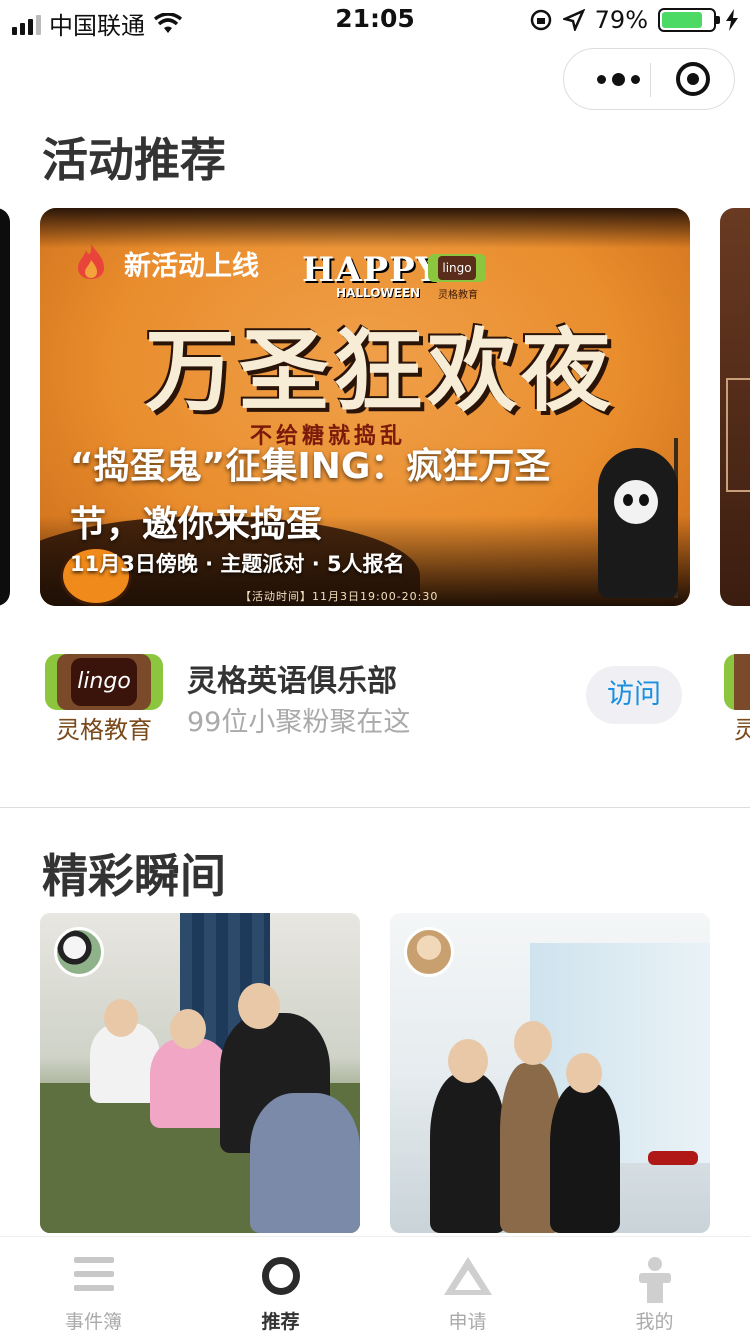 The image size is (750, 1335). I want to click on battery-icon, so click(689, 20).